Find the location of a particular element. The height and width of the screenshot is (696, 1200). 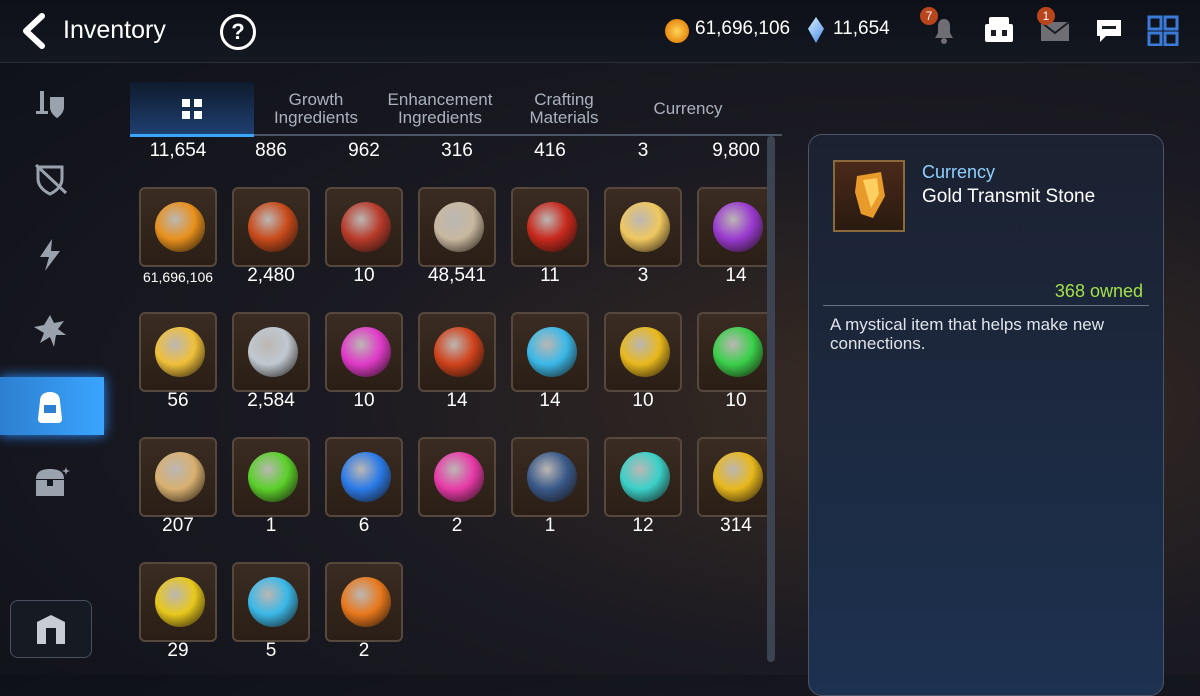

item-count: 2,480 is located at coordinates (271, 275).